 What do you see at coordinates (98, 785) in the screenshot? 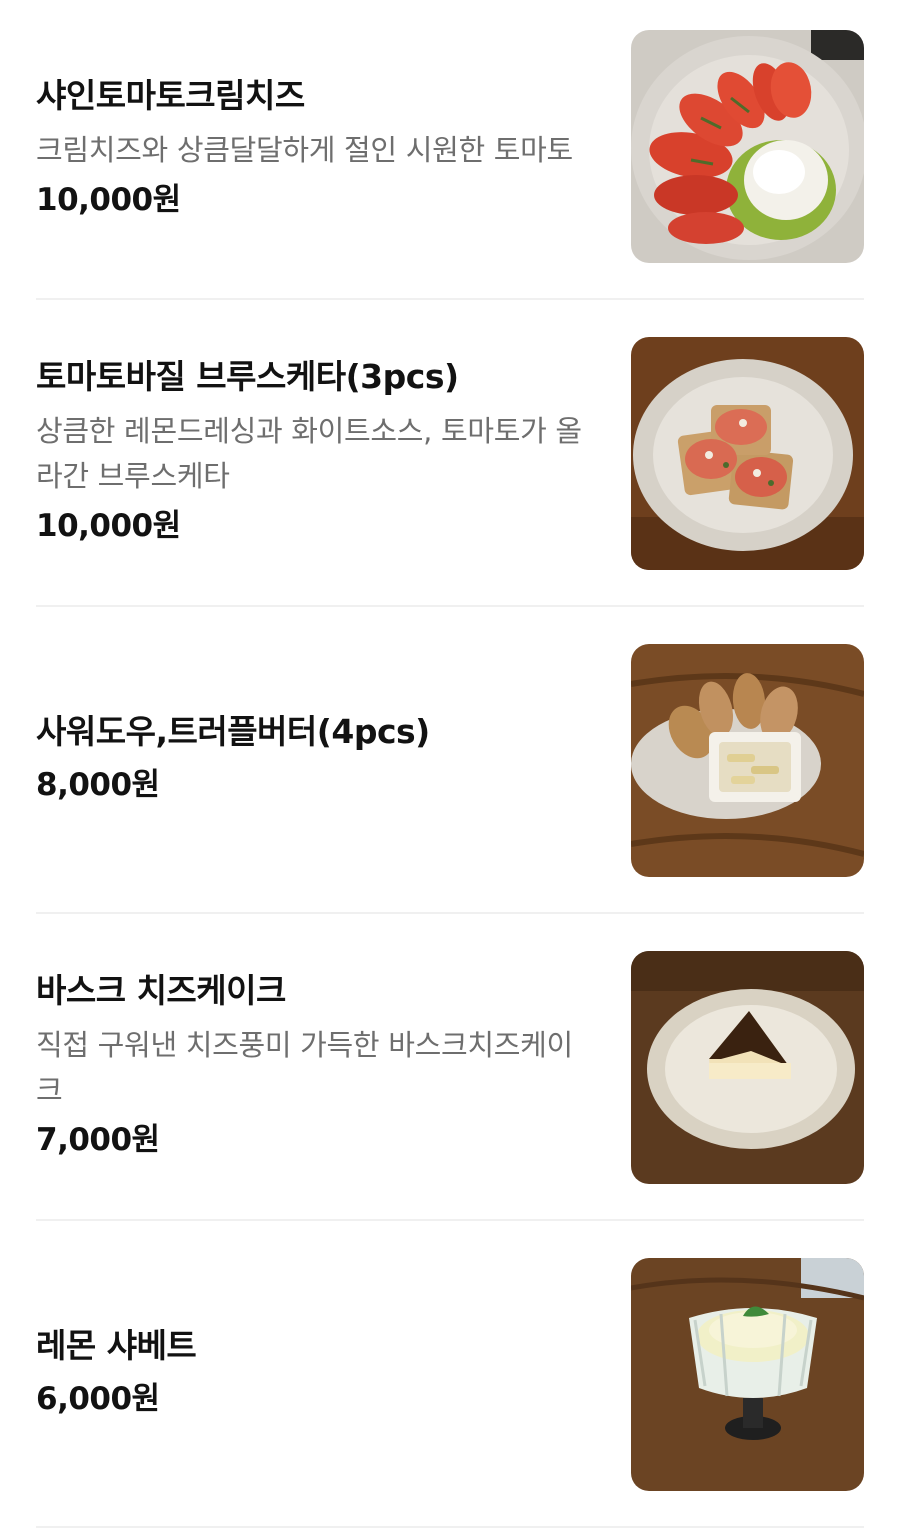
I see `menu-item-price: 8,000원` at bounding box center [98, 785].